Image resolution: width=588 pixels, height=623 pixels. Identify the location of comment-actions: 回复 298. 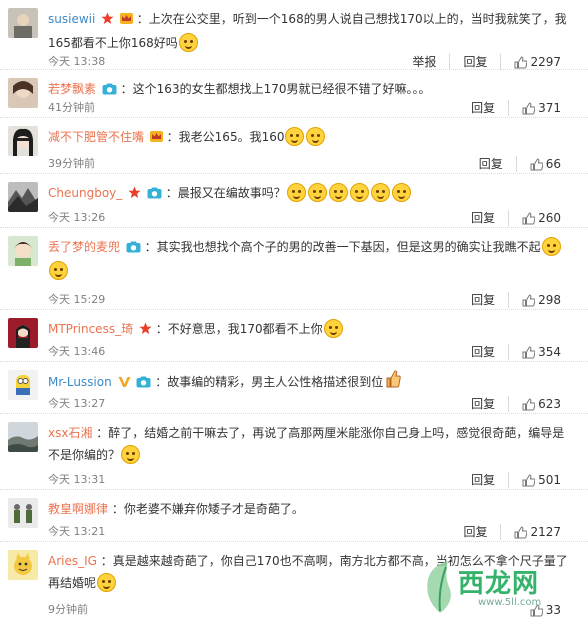
(516, 300).